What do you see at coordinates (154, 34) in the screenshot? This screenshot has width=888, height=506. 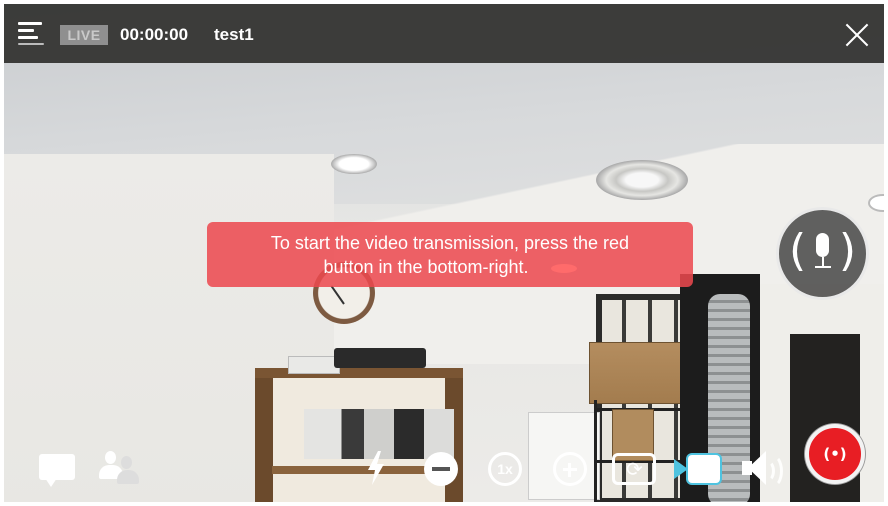 I see `stream-timer: 00:00:00` at bounding box center [154, 34].